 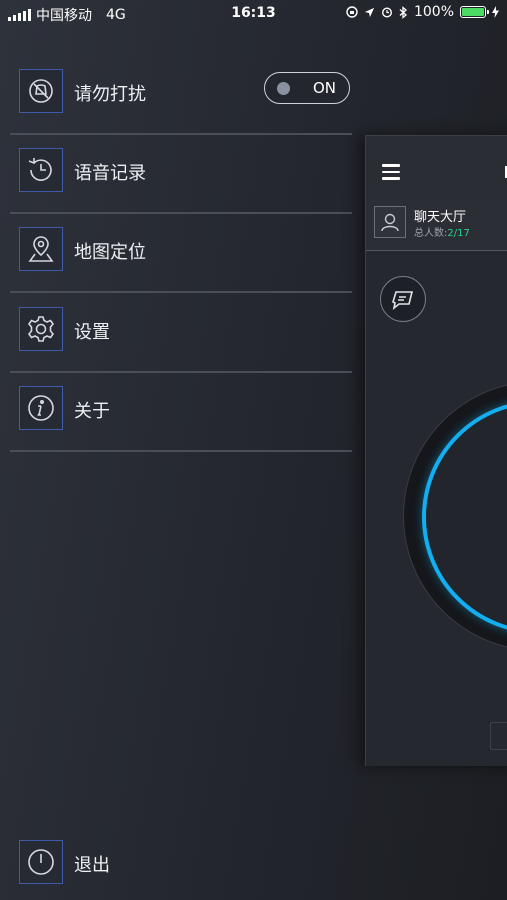 I want to click on member-count-label: 总人数:, so click(x=431, y=233).